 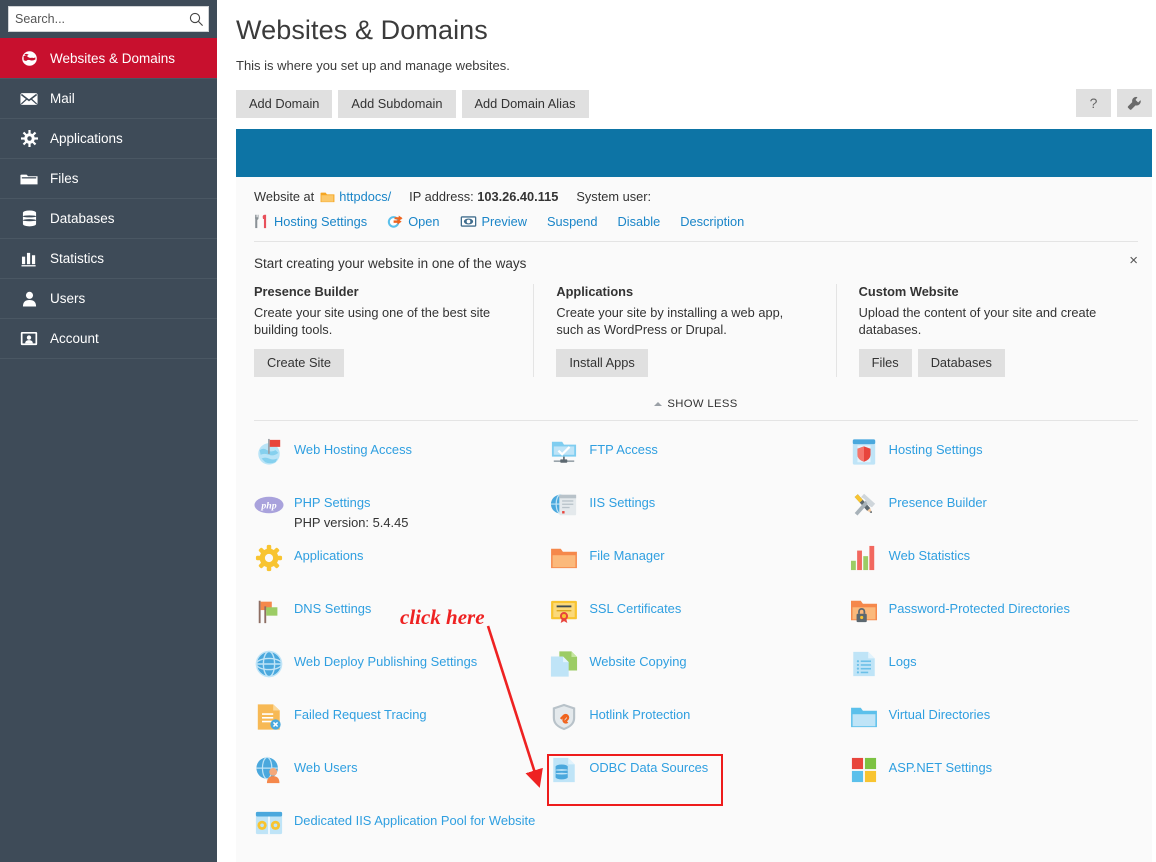 I want to click on tool-text: FTP Access, so click(x=623, y=448).